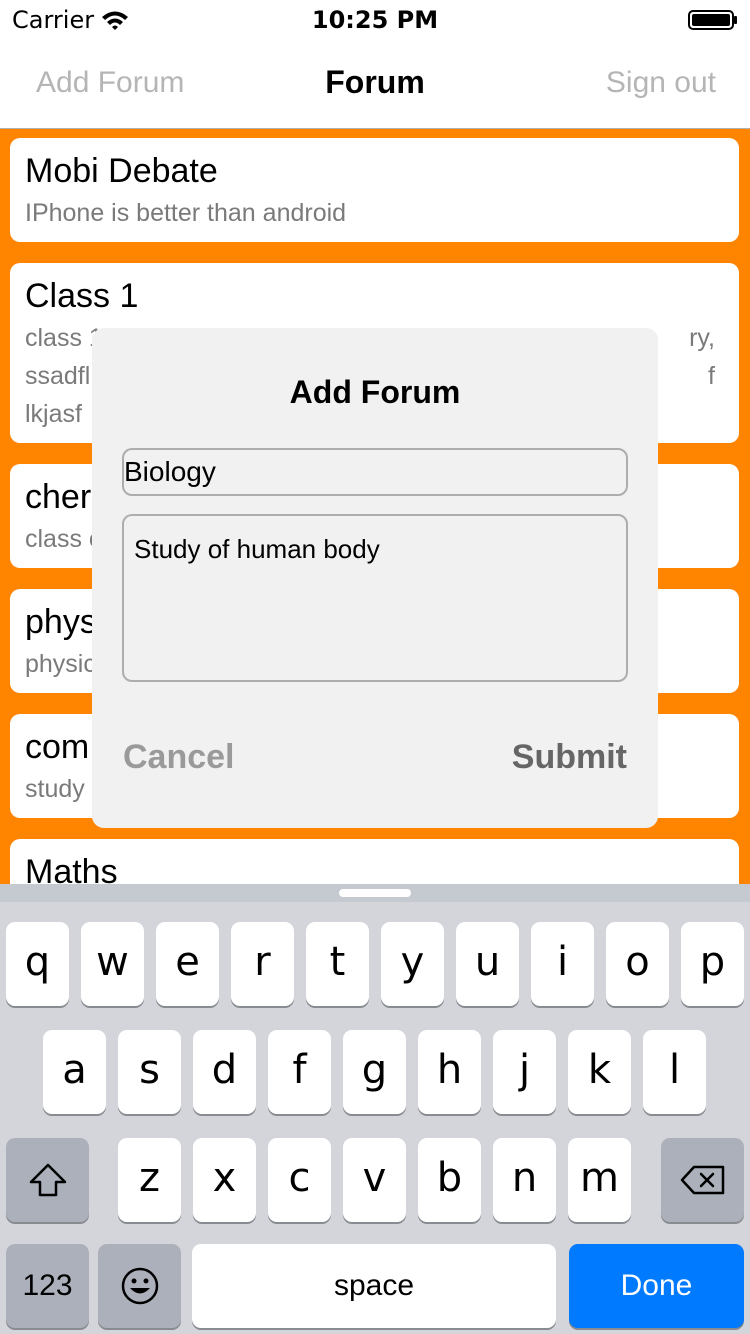 The width and height of the screenshot is (750, 1334). Describe the element at coordinates (299, 1180) in the screenshot. I see `key-c: c` at that location.